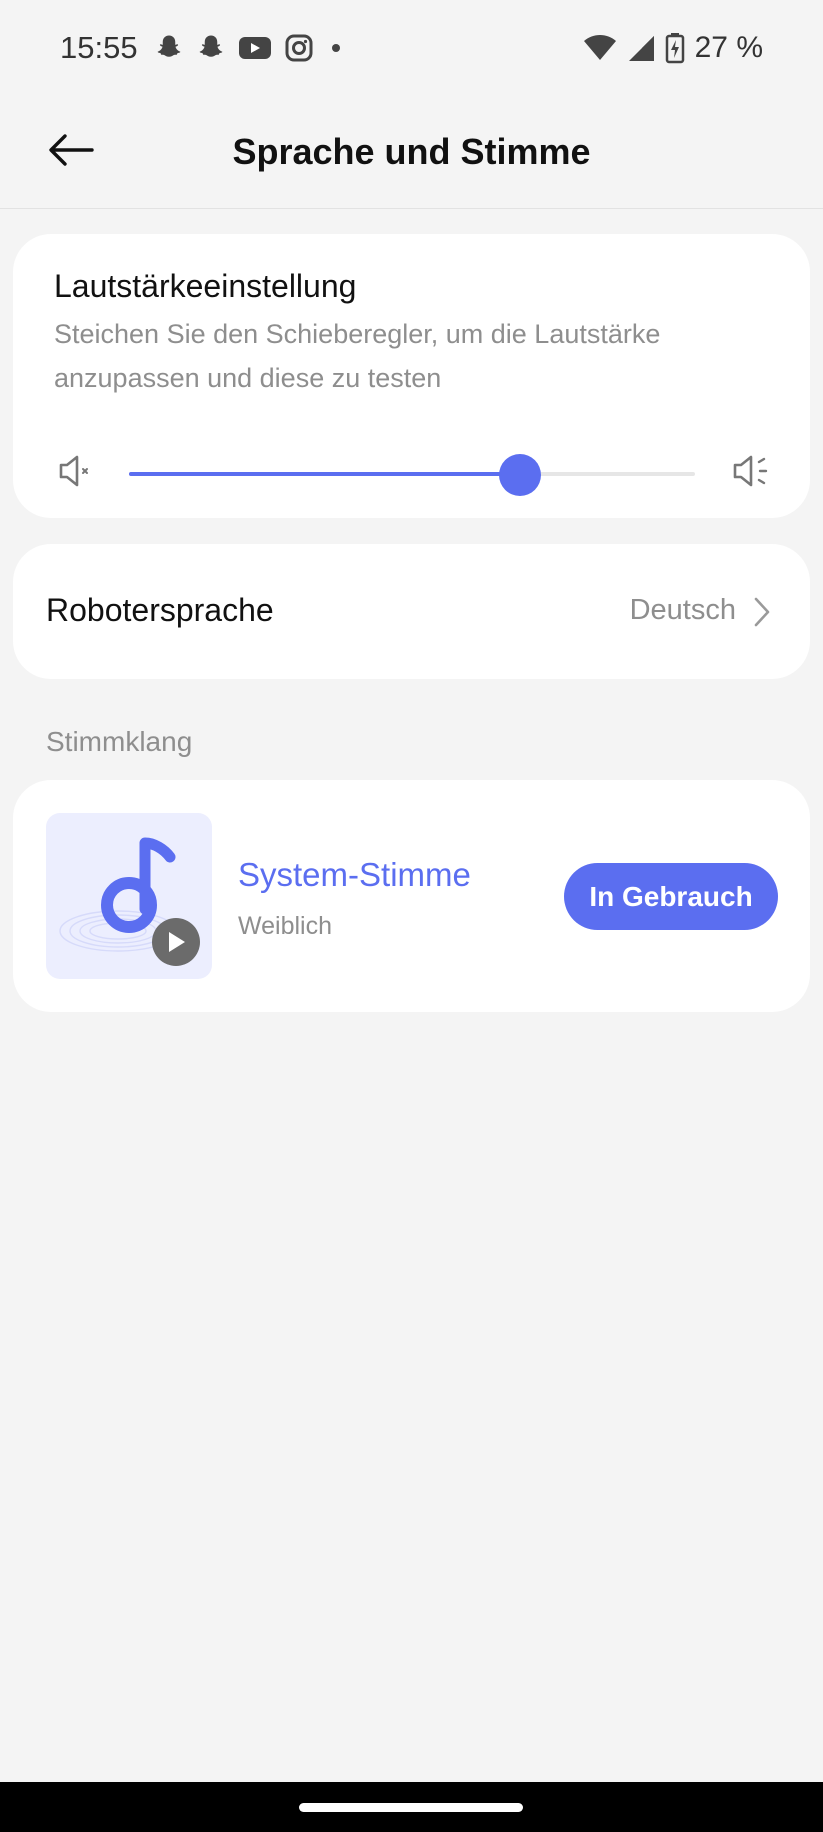 The image size is (823, 1832). I want to click on battery-charging-icon, so click(675, 48).